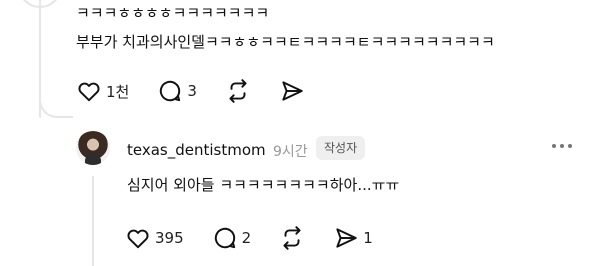 The image size is (600, 266). I want to click on like-count: 395, so click(169, 238).